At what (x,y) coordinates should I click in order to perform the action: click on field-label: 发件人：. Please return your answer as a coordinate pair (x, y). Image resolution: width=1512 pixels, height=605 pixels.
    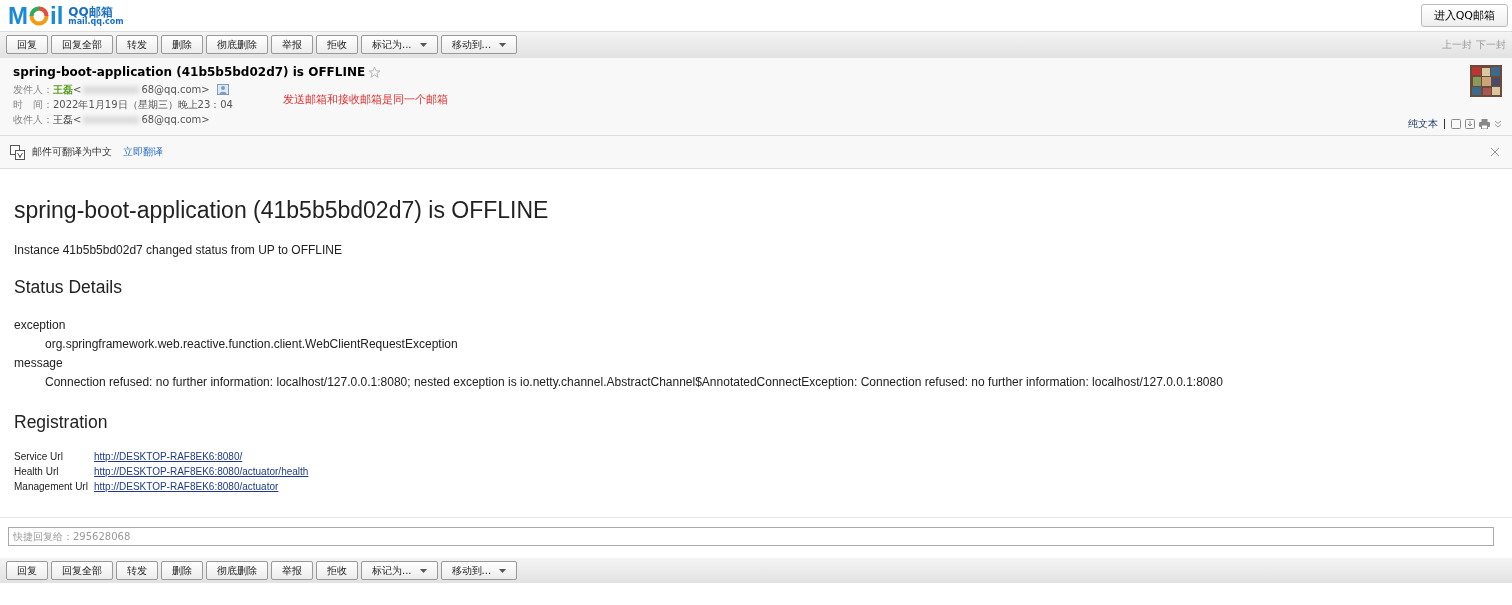
    Looking at the image, I should click on (33, 89).